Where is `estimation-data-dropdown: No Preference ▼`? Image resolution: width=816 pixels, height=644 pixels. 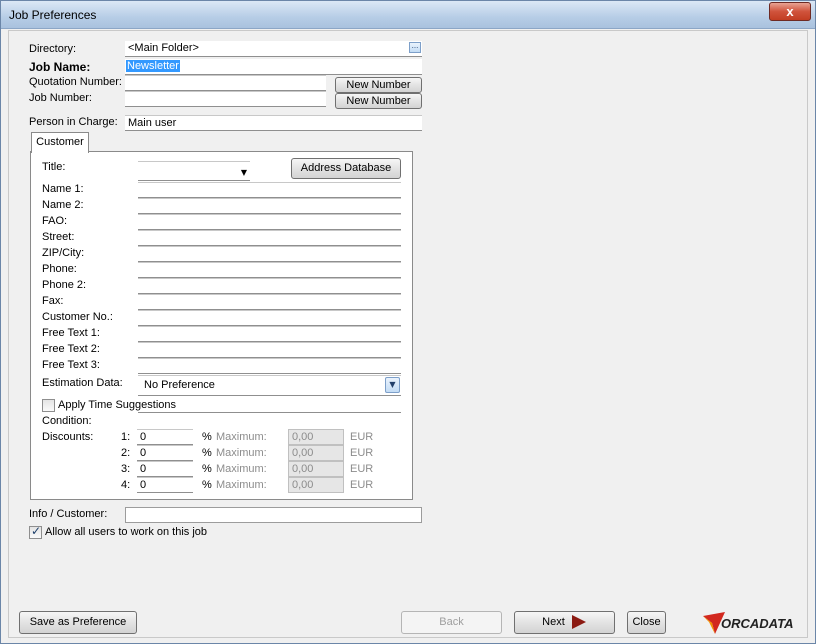
estimation-data-dropdown: No Preference ▼ is located at coordinates (269, 385).